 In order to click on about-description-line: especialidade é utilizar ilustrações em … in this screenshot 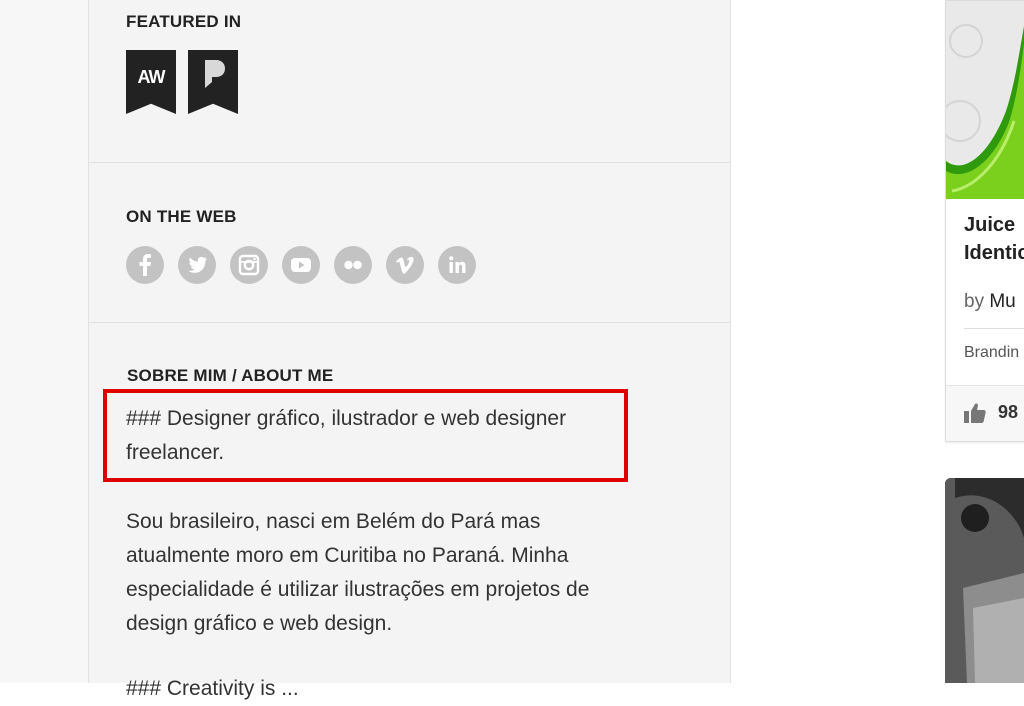, I will do `click(358, 589)`.